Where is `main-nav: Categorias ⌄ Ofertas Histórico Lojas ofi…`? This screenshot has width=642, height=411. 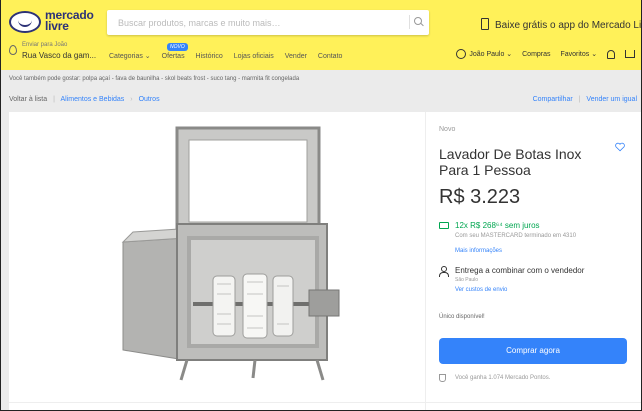
main-nav: Categorias ⌄ Ofertas Histórico Lojas ofi… is located at coordinates (230, 51).